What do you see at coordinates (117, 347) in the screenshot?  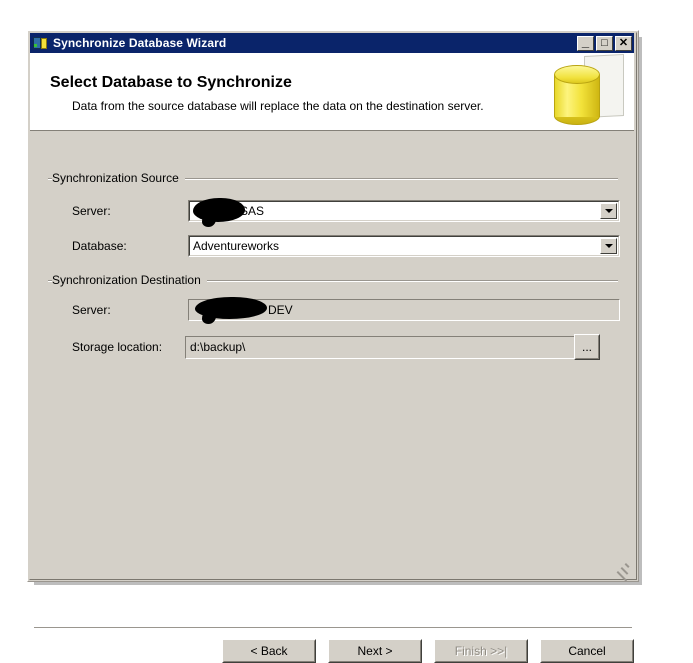 I see `storage-location-label: Storage location:` at bounding box center [117, 347].